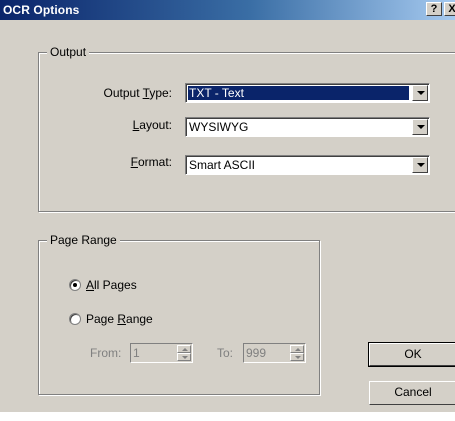  I want to click on format-select: Smart ASCII, so click(307, 165).